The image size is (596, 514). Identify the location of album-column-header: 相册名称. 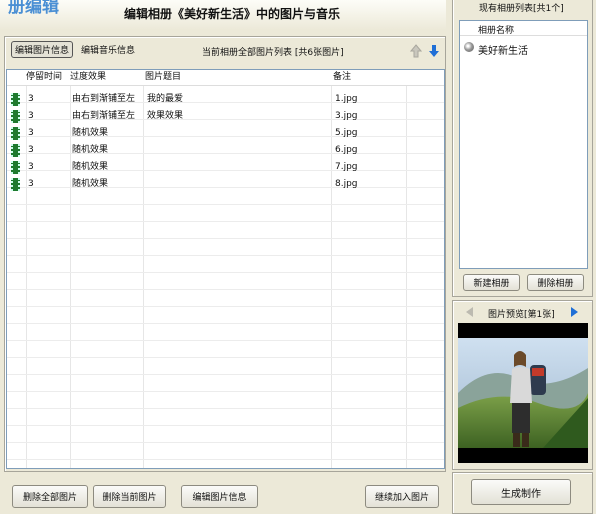
(496, 31).